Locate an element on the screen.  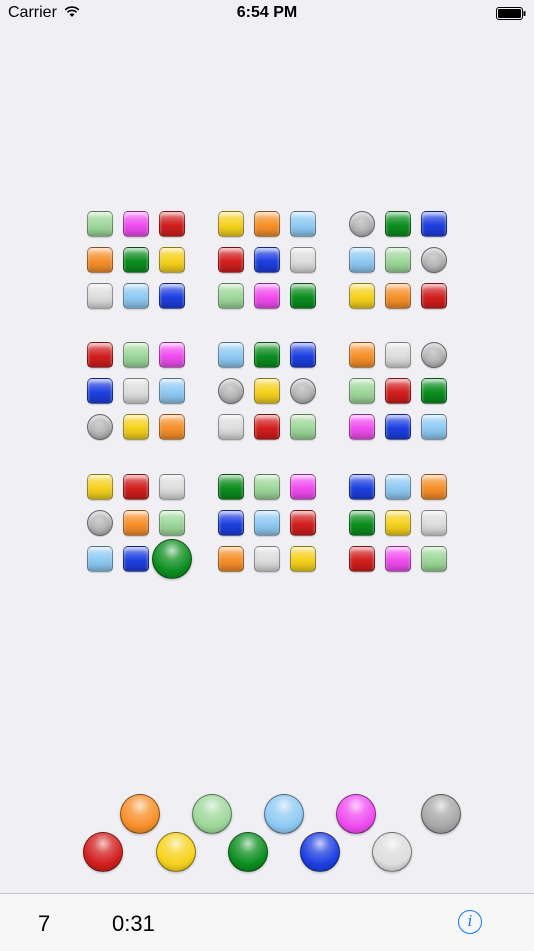
palette-ball-lightblue is located at coordinates (284, 814).